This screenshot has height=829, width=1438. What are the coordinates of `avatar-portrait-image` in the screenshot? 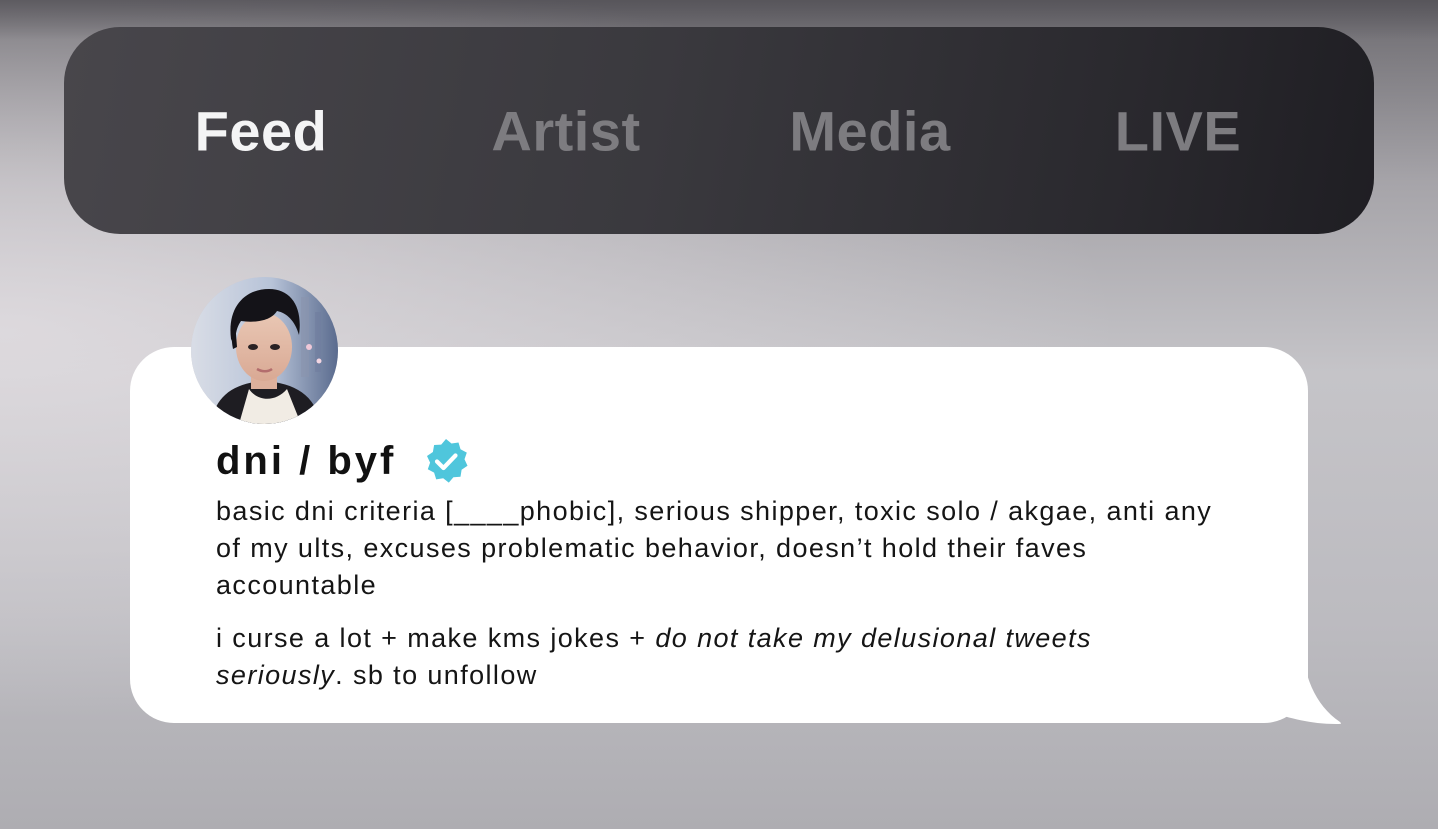 It's located at (264, 350).